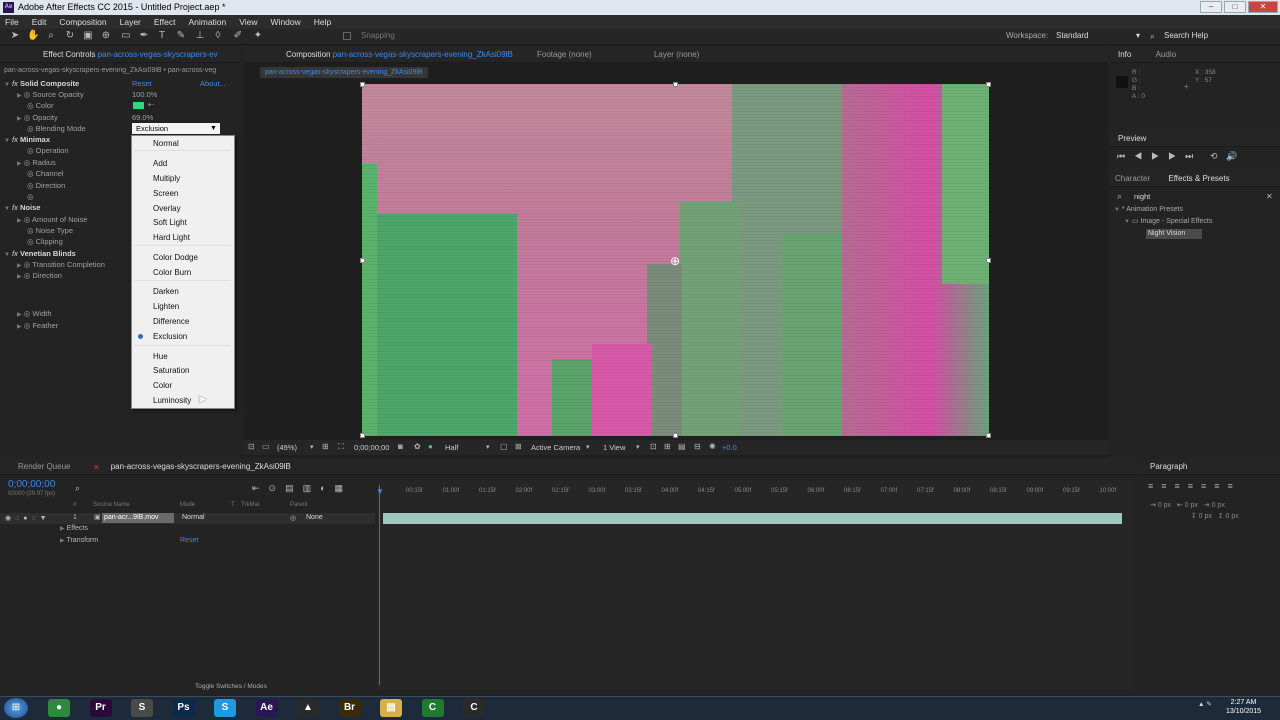  Describe the element at coordinates (171, 370) in the screenshot. I see `blend-mode-option: Saturation` at that location.